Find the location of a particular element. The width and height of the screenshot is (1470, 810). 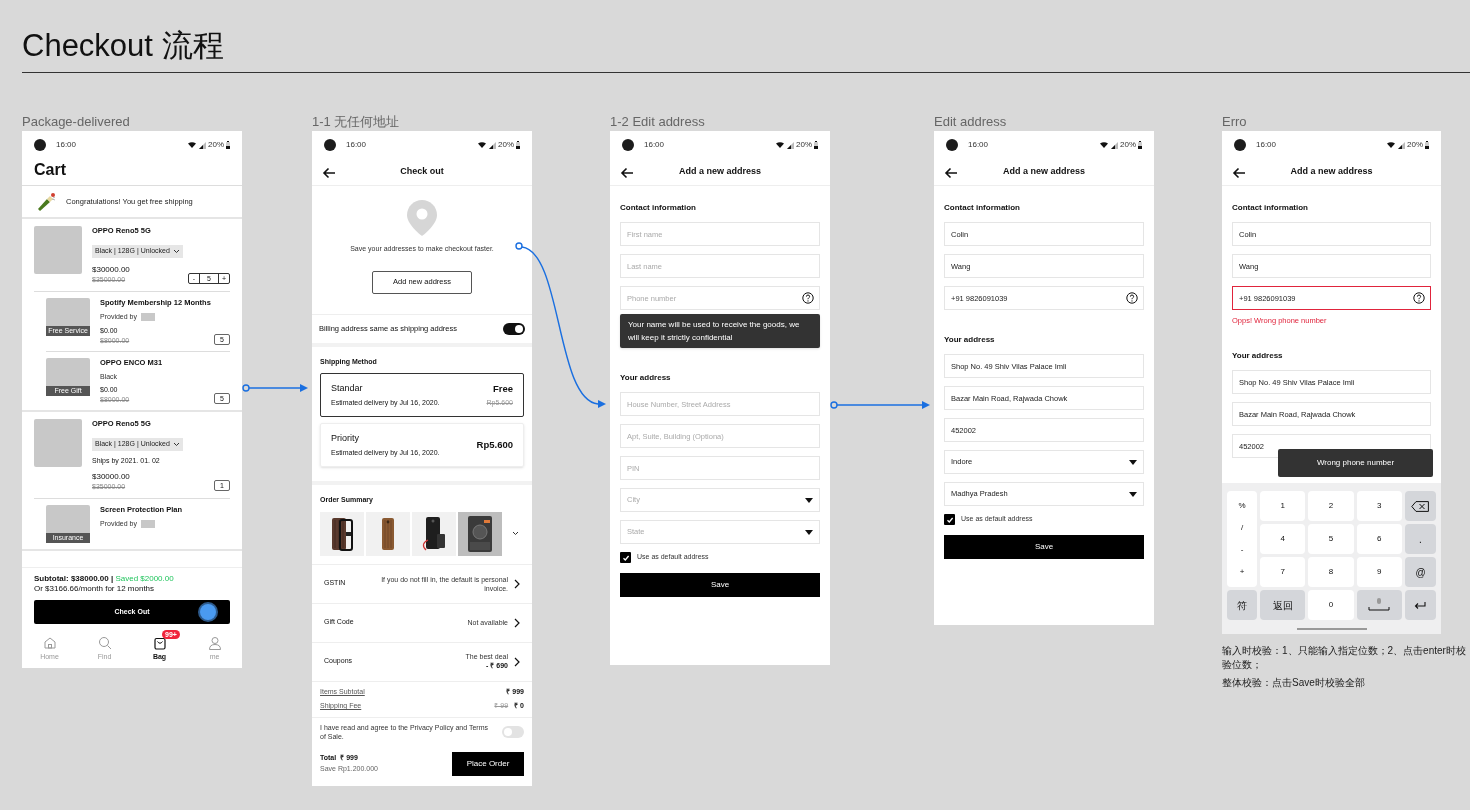

enter-icon is located at coordinates (1420, 605).